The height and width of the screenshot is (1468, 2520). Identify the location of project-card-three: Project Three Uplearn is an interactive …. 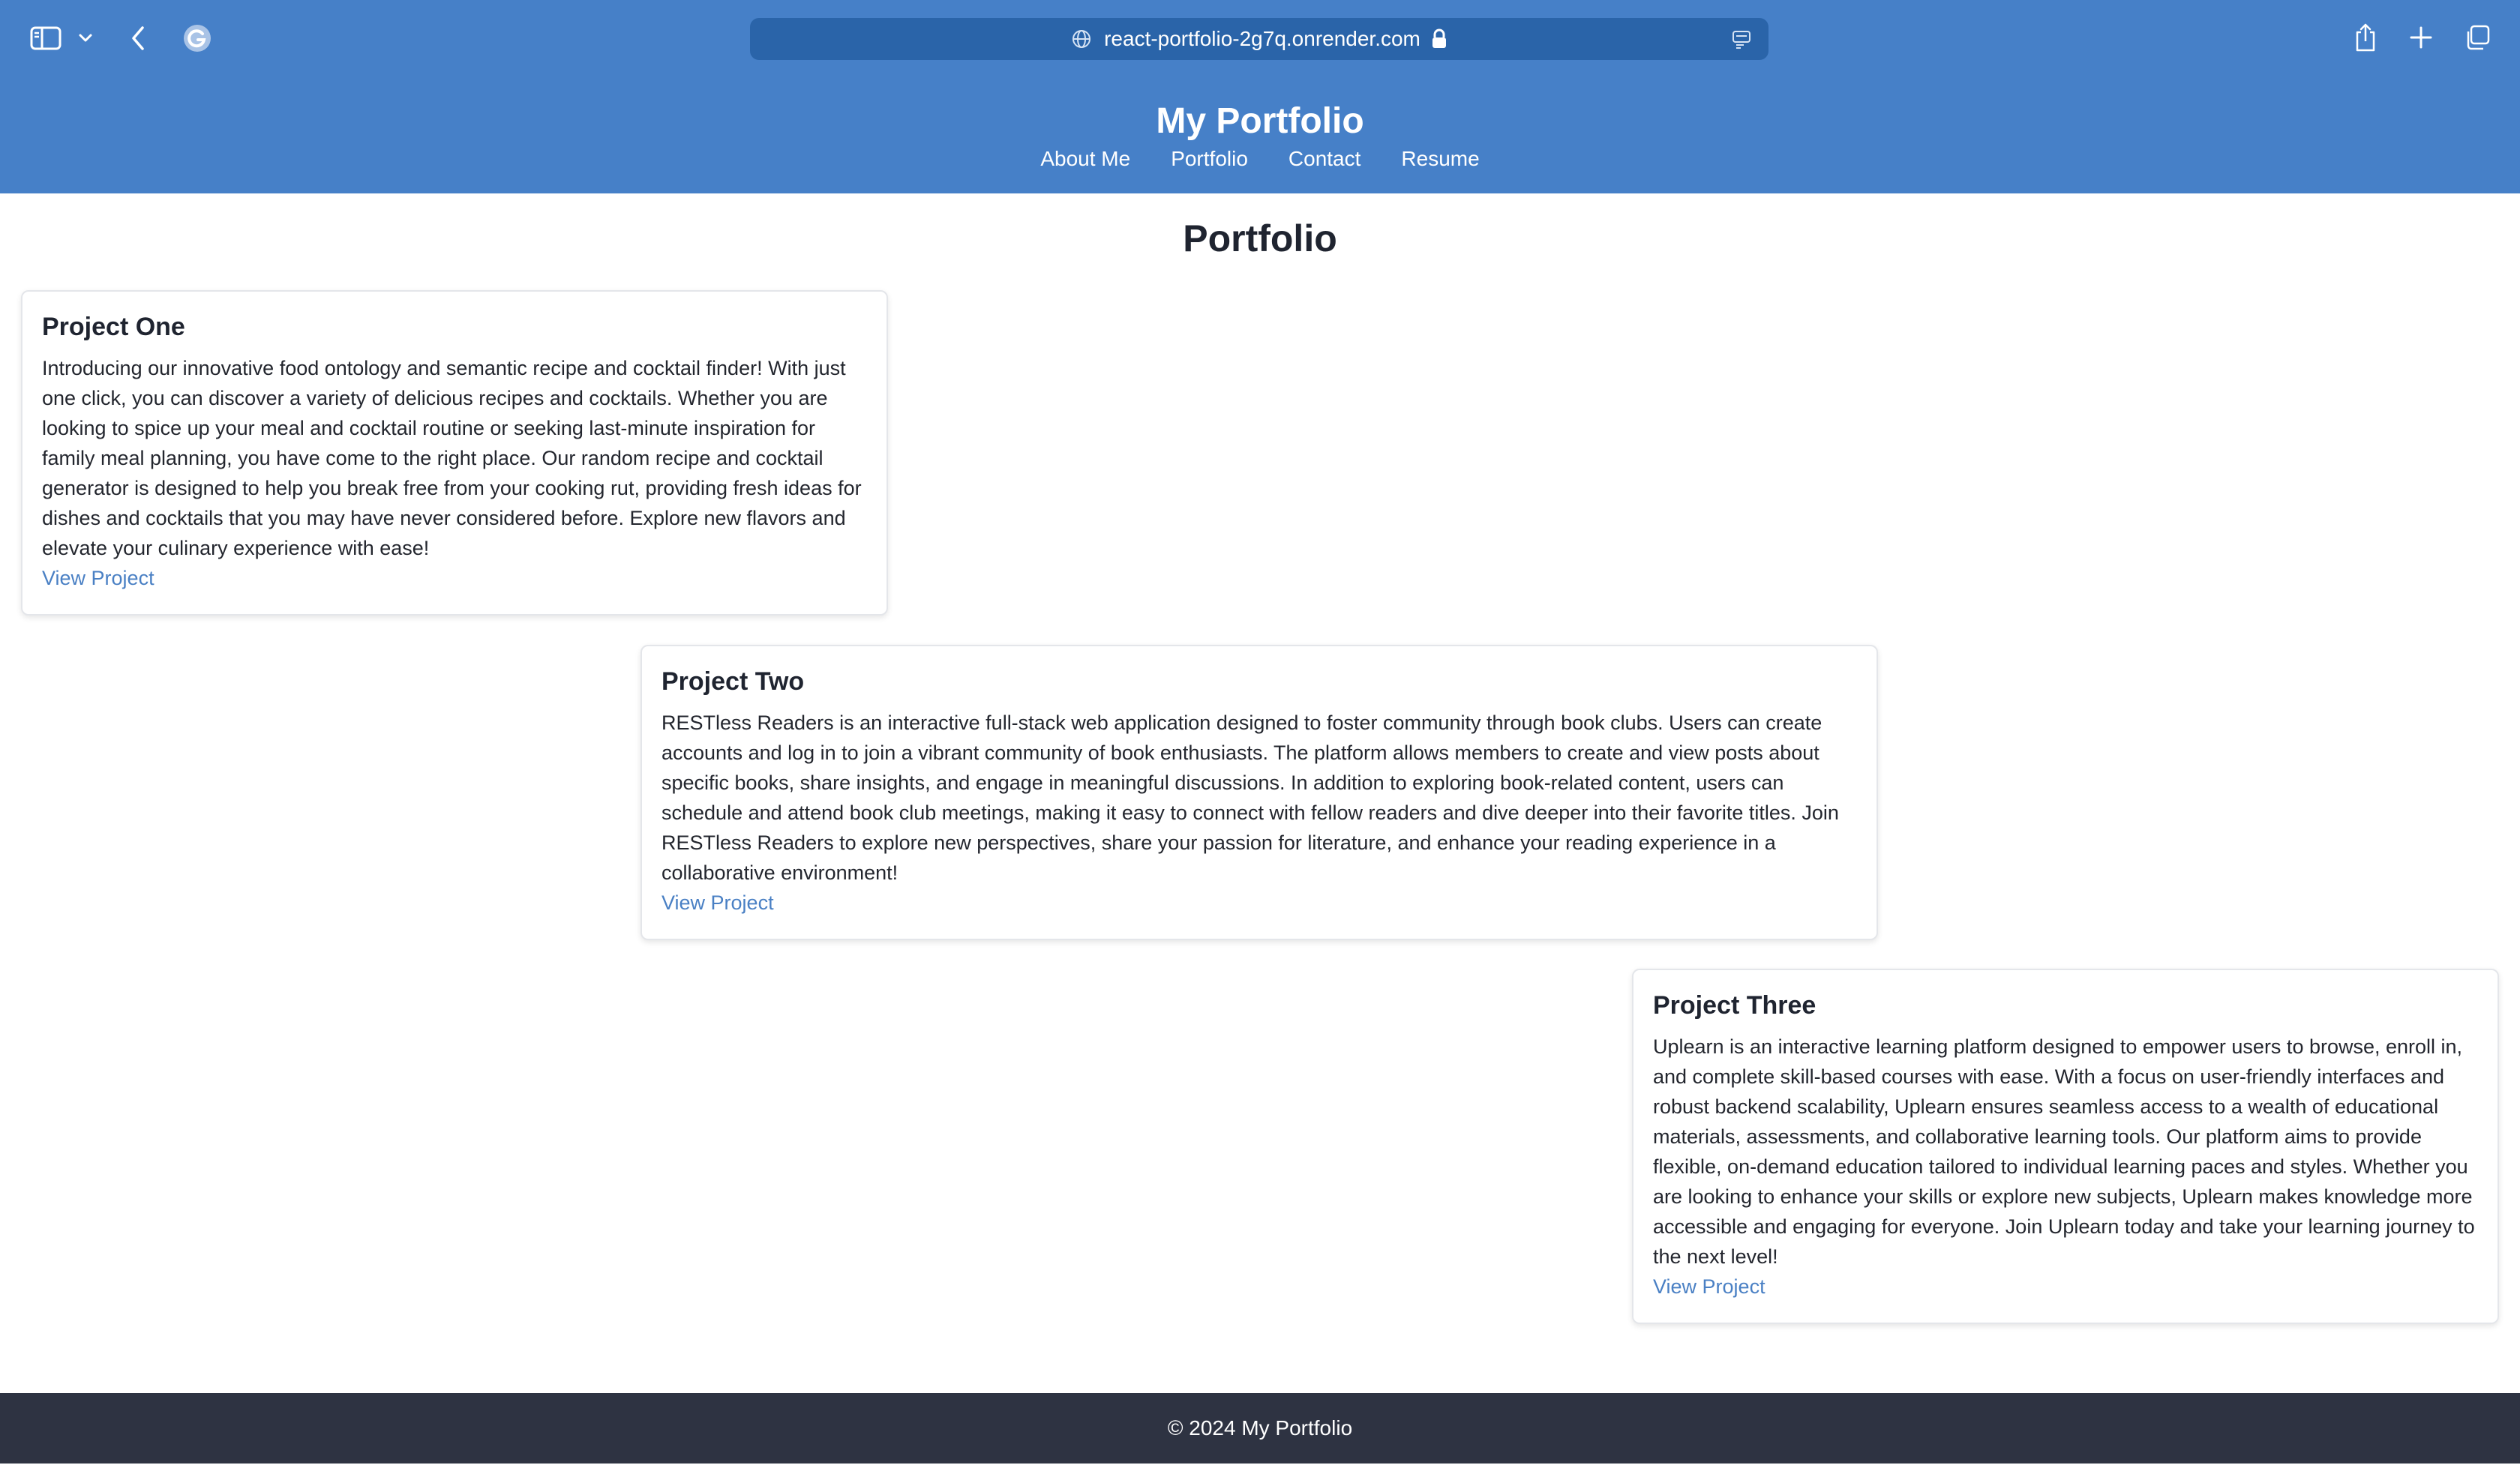
(2065, 1146).